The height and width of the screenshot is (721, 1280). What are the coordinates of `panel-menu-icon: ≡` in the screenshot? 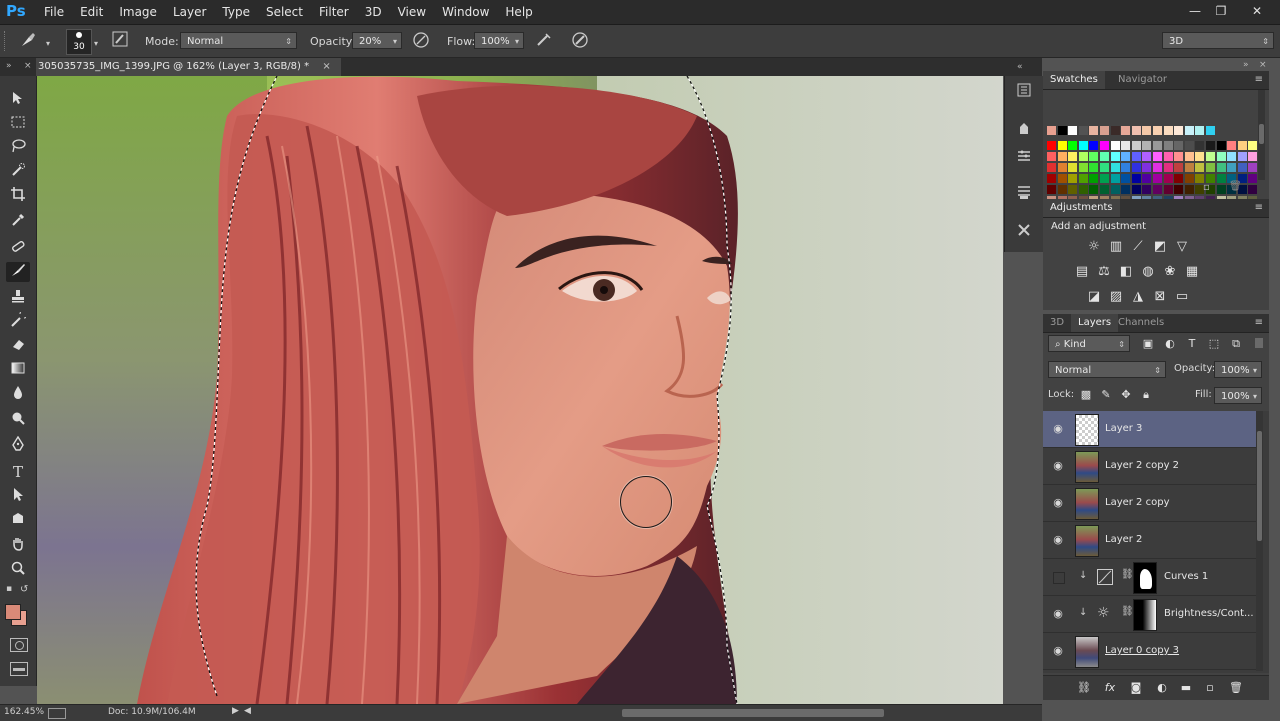 It's located at (1259, 323).